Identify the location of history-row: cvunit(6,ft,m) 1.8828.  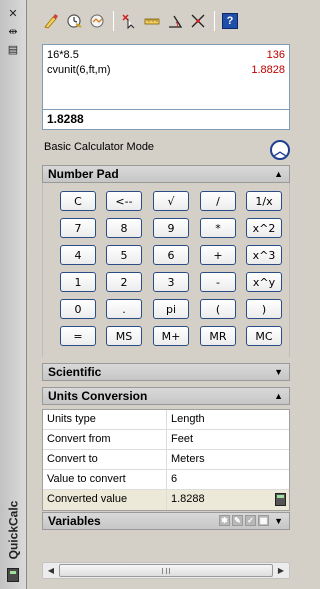
(166, 70).